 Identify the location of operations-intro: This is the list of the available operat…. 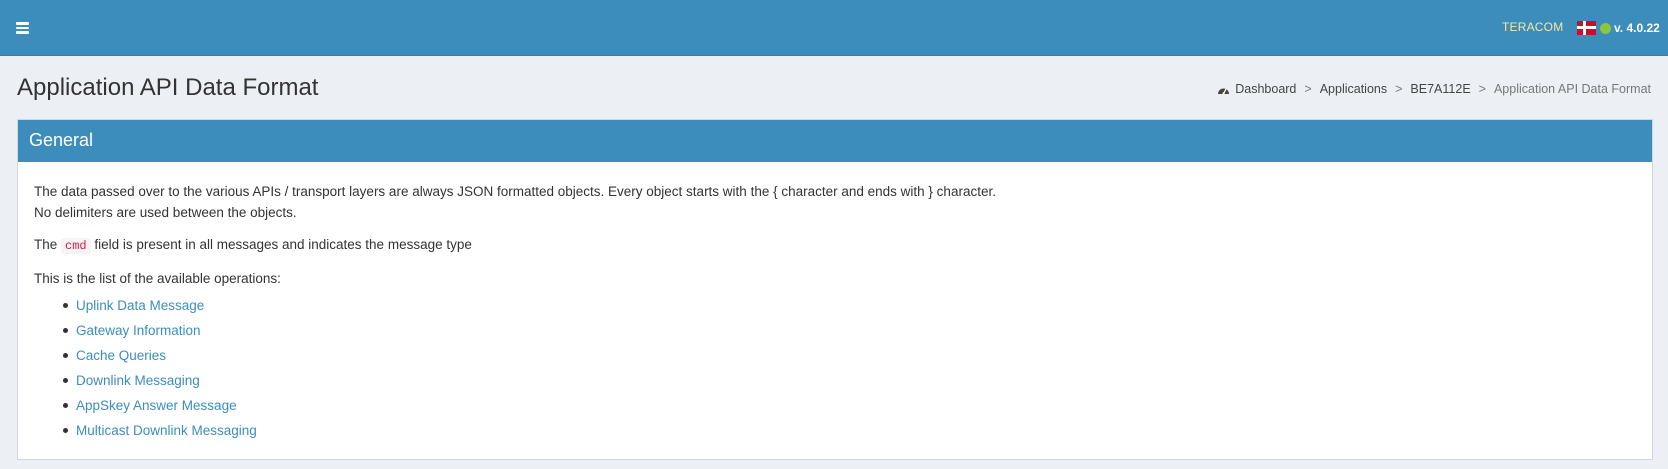
(157, 278).